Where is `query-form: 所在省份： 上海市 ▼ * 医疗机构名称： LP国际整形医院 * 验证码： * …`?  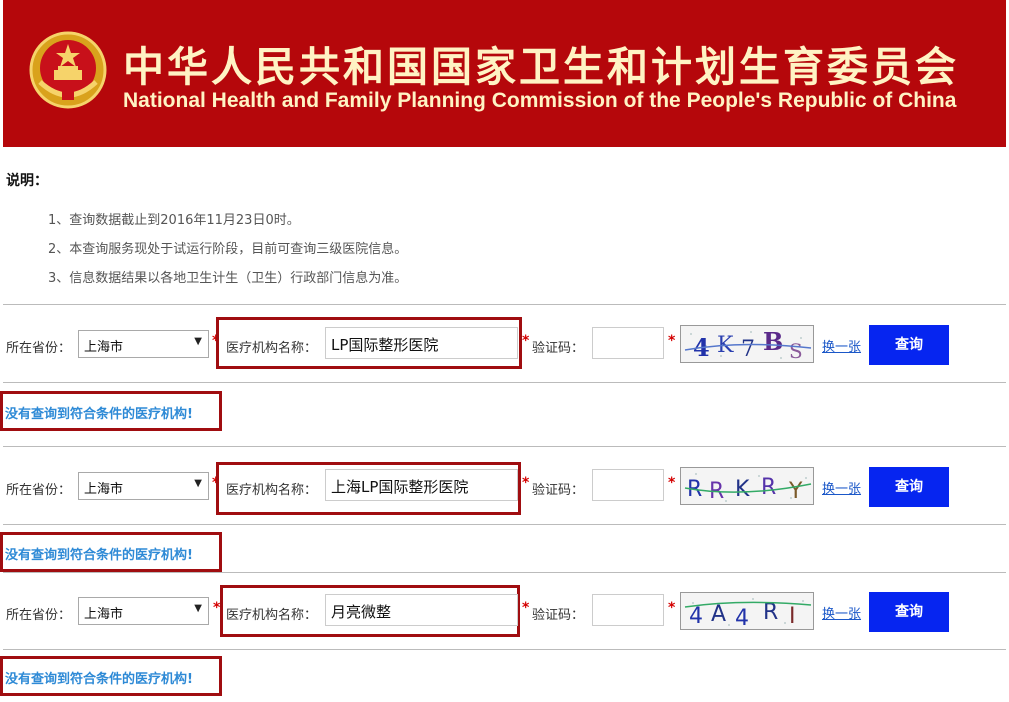
query-form: 所在省份： 上海市 ▼ * 医疗机构名称： LP国际整形医院 * 验证码： * … is located at coordinates (504, 345).